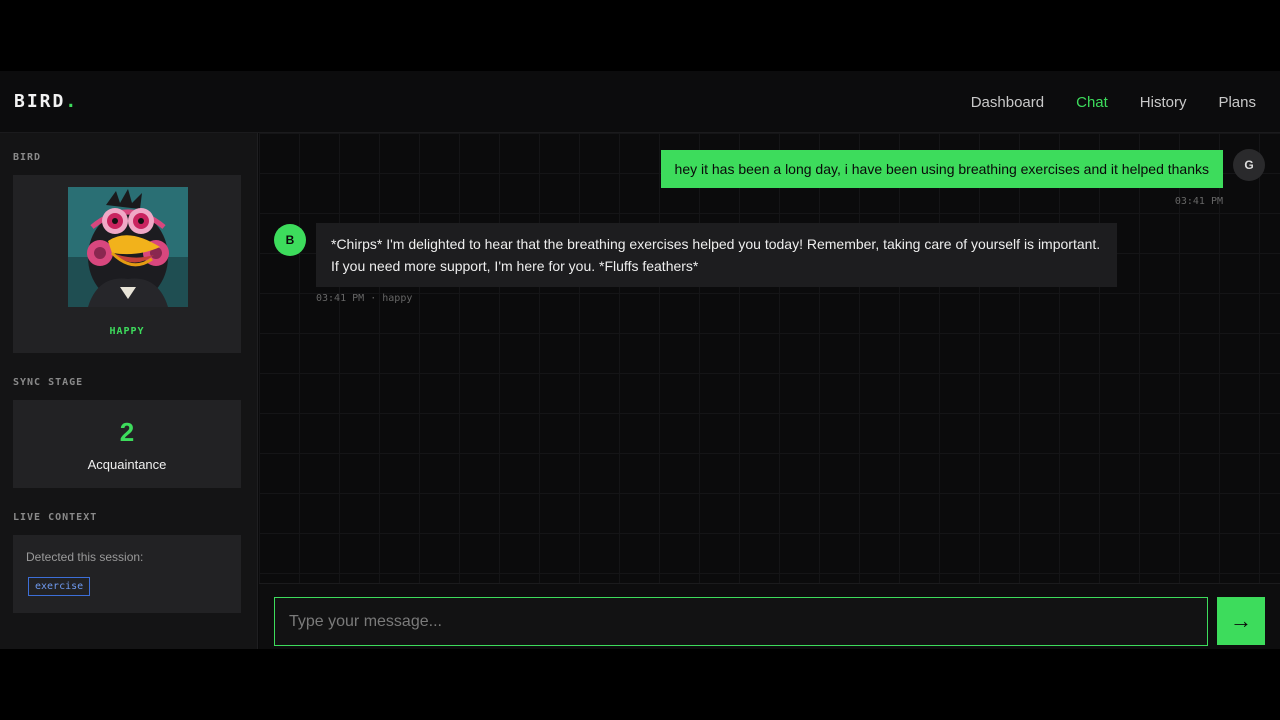 The height and width of the screenshot is (720, 1280). Describe the element at coordinates (55, 517) in the screenshot. I see `context-section-label: LIVE CONTEXT` at that location.